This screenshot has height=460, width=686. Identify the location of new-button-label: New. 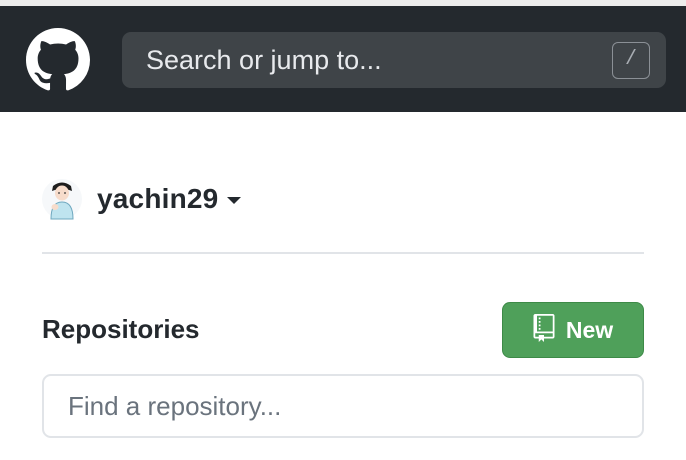
(589, 329).